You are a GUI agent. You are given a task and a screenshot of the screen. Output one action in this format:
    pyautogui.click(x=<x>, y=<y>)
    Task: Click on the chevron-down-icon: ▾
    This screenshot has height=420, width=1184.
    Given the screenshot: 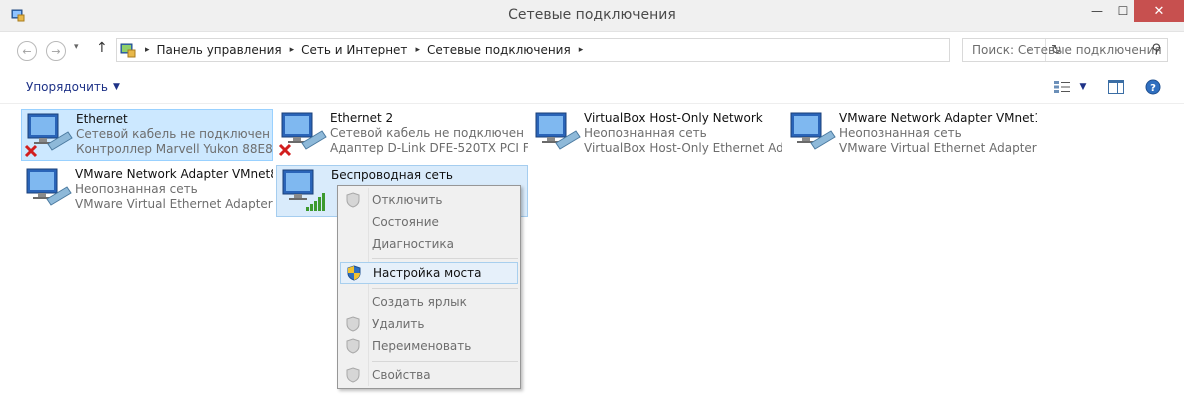 What is the action you would take?
    pyautogui.click(x=76, y=47)
    